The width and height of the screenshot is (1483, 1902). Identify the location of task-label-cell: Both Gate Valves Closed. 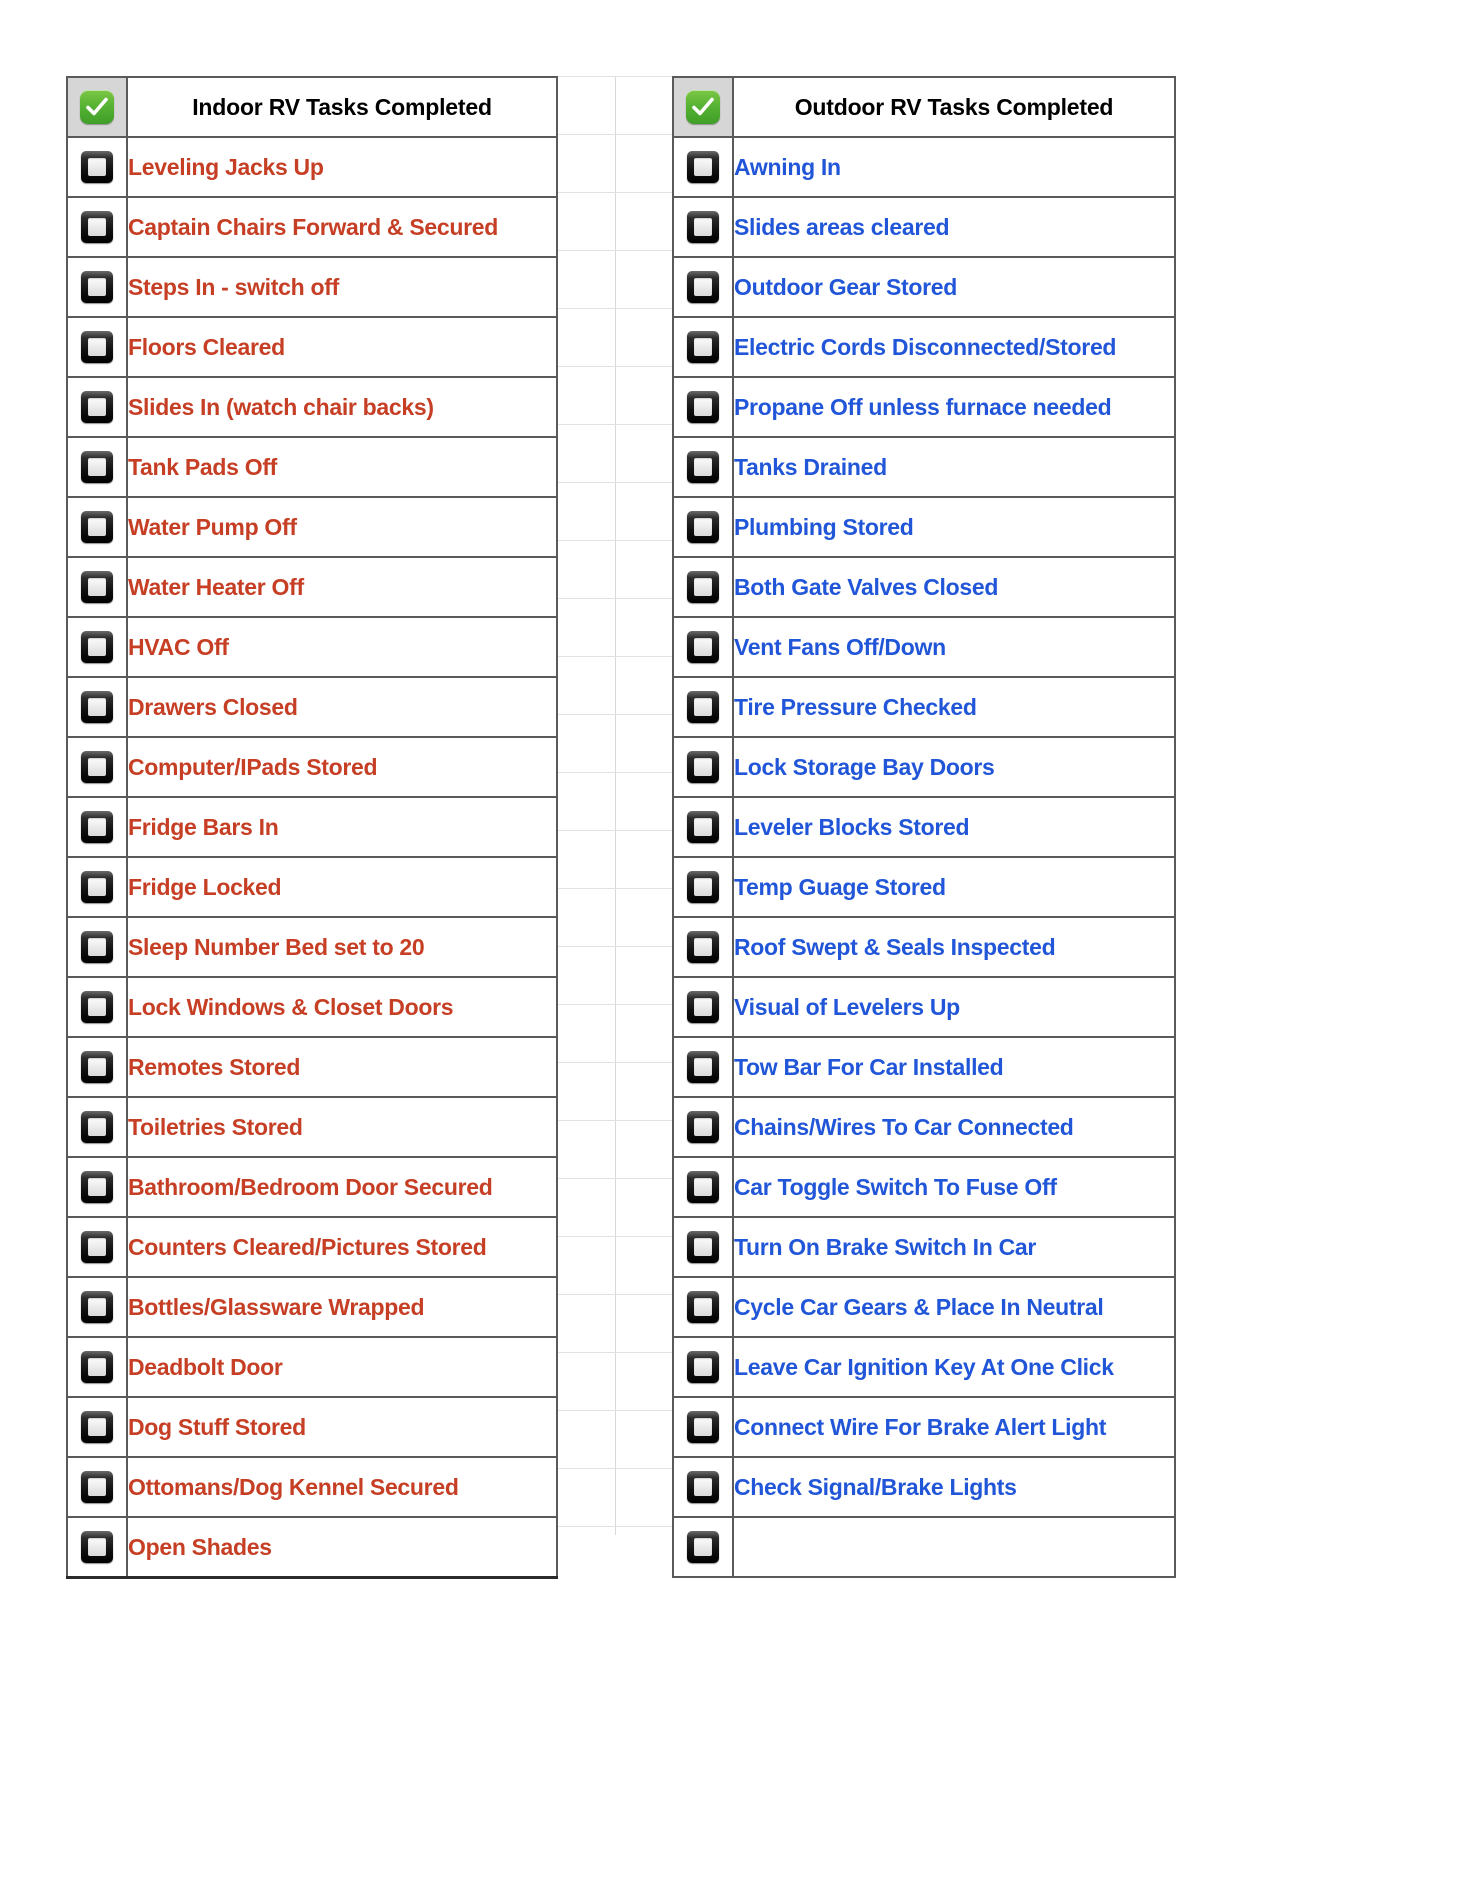
(954, 587).